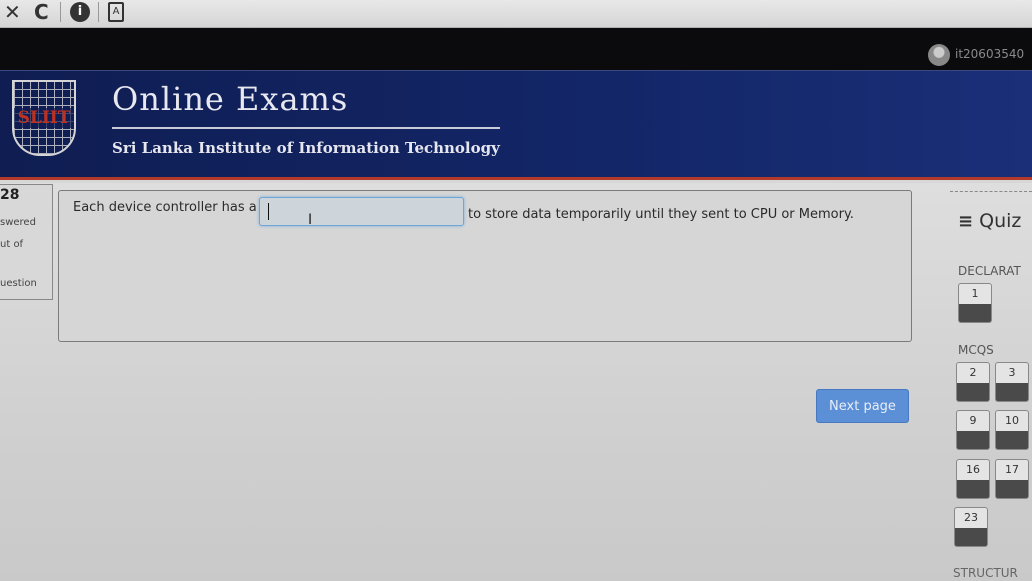 Image resolution: width=1032 pixels, height=581 pixels. What do you see at coordinates (116, 12) in the screenshot?
I see `document-icon: A` at bounding box center [116, 12].